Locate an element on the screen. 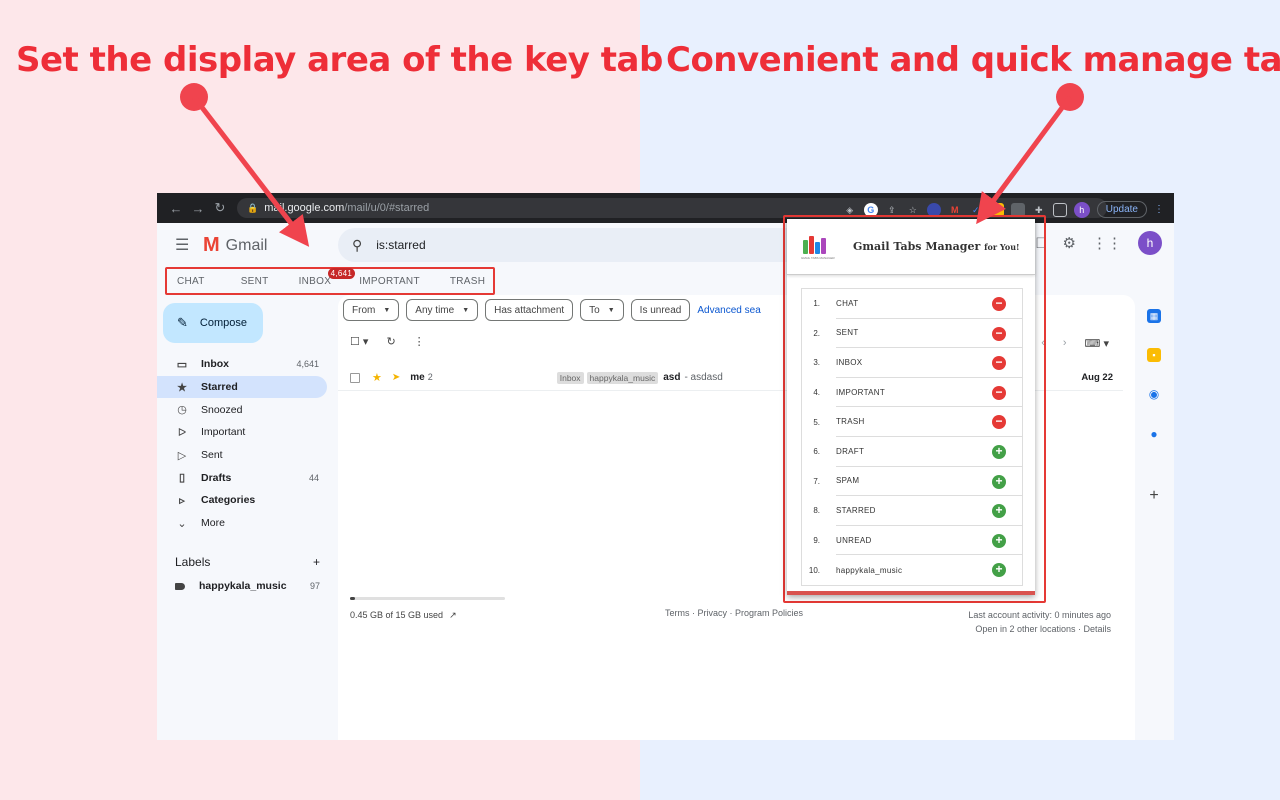 The width and height of the screenshot is (1280, 800). add-addon-icon: + is located at coordinates (1154, 496).